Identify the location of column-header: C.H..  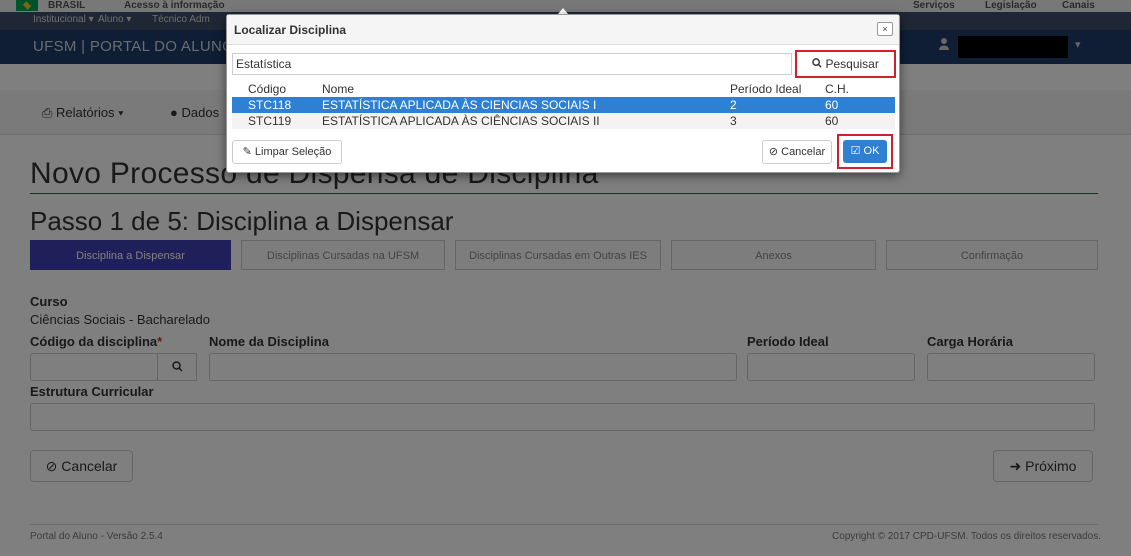
(837, 89).